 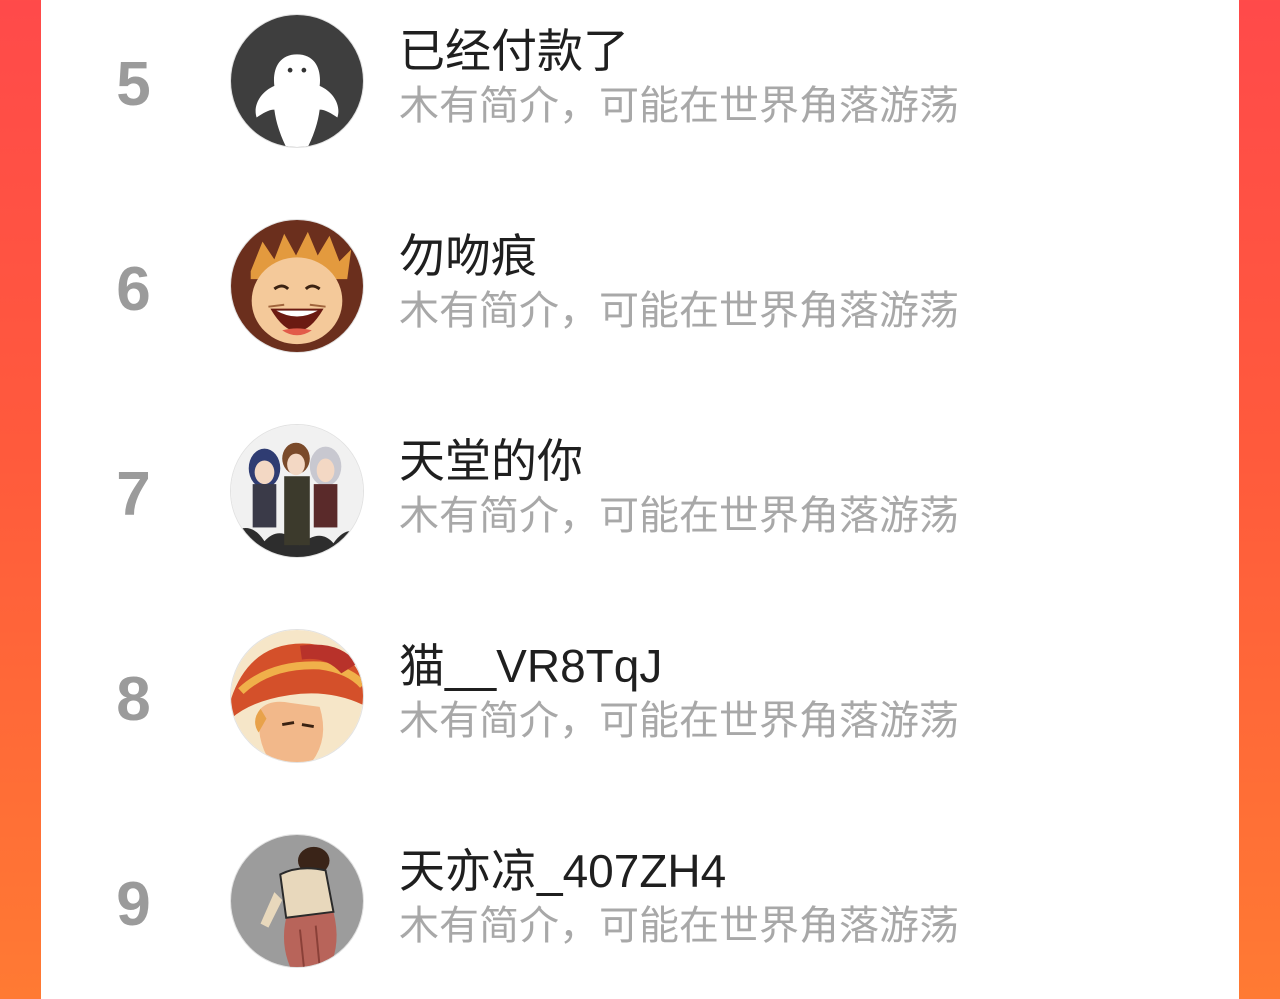 I want to click on user-name: 天亦凉_407ZH4, so click(x=562, y=871).